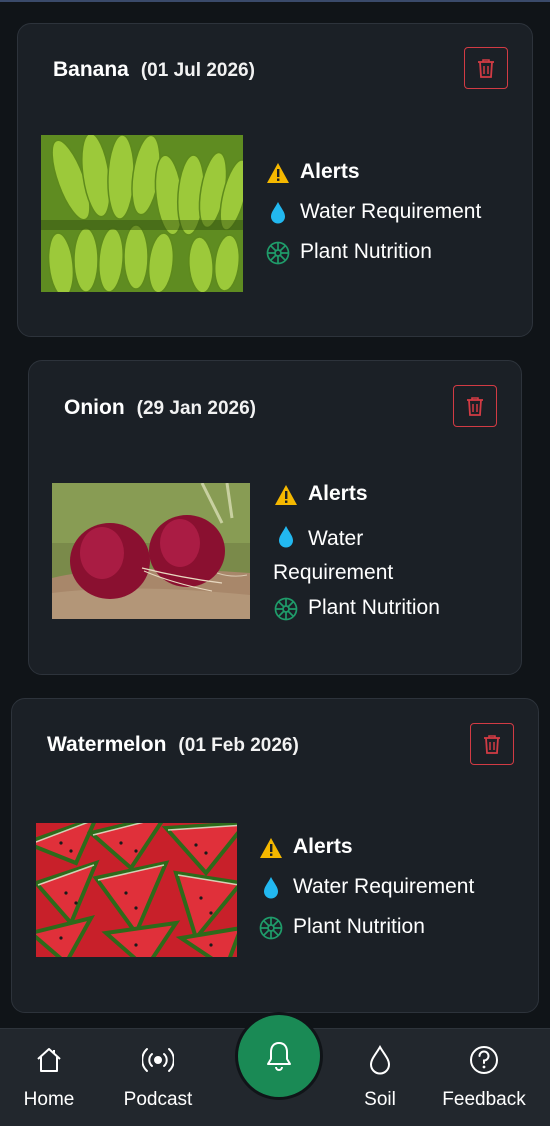 The image size is (550, 1126). What do you see at coordinates (196, 408) in the screenshot?
I see `crop-date: (29 Jan 2026)` at bounding box center [196, 408].